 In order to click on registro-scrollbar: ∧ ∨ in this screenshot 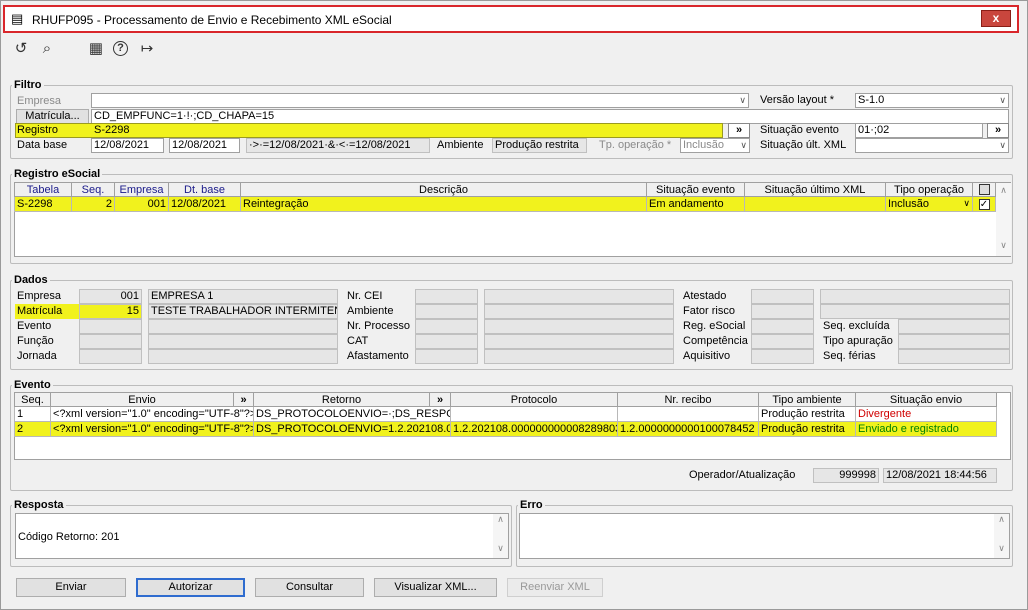, I will do `click(1003, 219)`.